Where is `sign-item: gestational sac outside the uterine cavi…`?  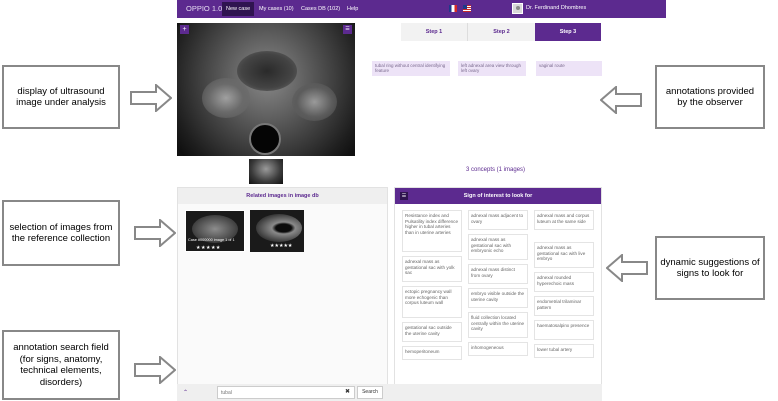 sign-item: gestational sac outside the uterine cavi… is located at coordinates (432, 332).